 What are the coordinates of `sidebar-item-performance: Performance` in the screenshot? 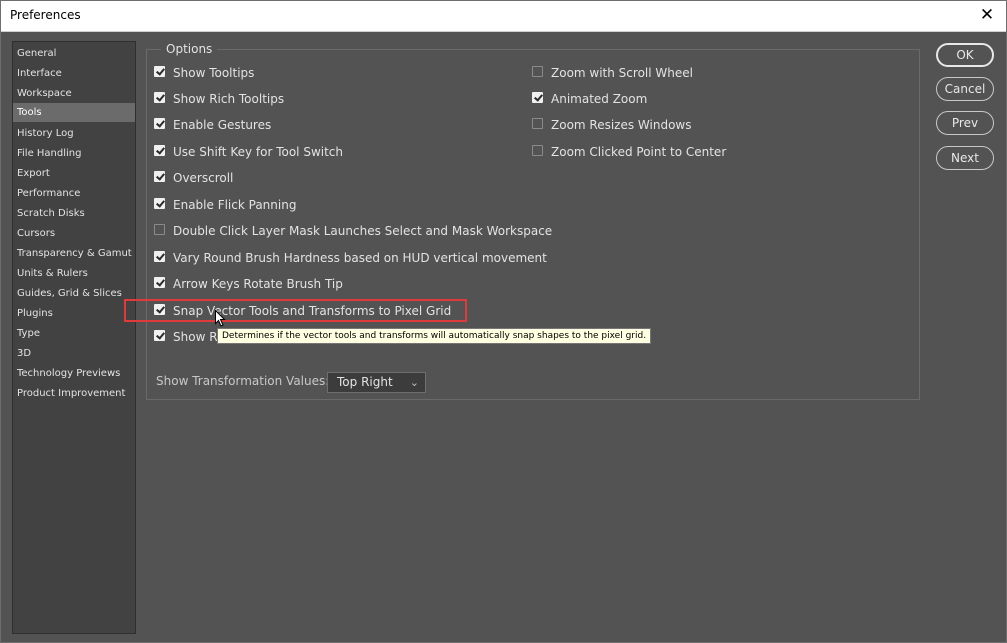 It's located at (74, 193).